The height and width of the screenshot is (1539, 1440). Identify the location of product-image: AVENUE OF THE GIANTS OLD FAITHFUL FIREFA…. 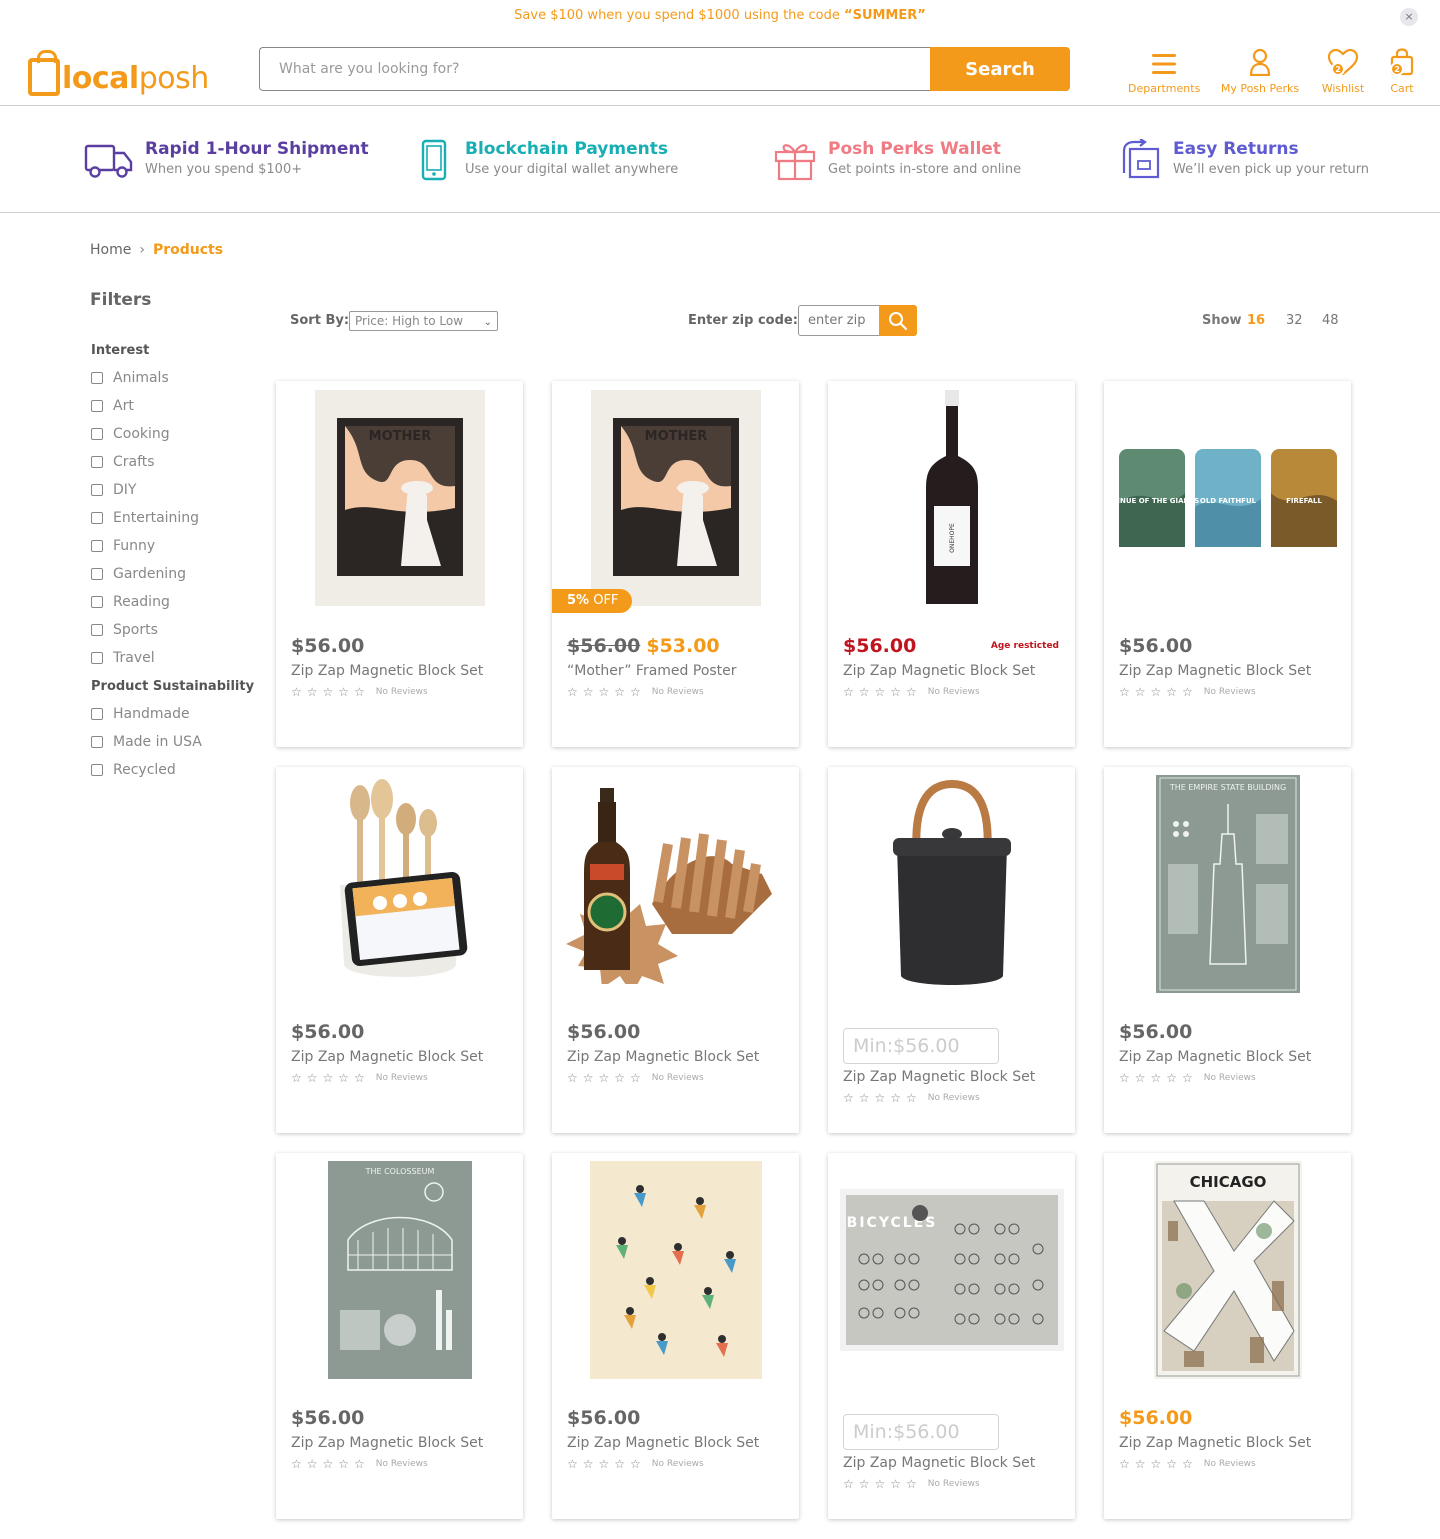
(1227, 498).